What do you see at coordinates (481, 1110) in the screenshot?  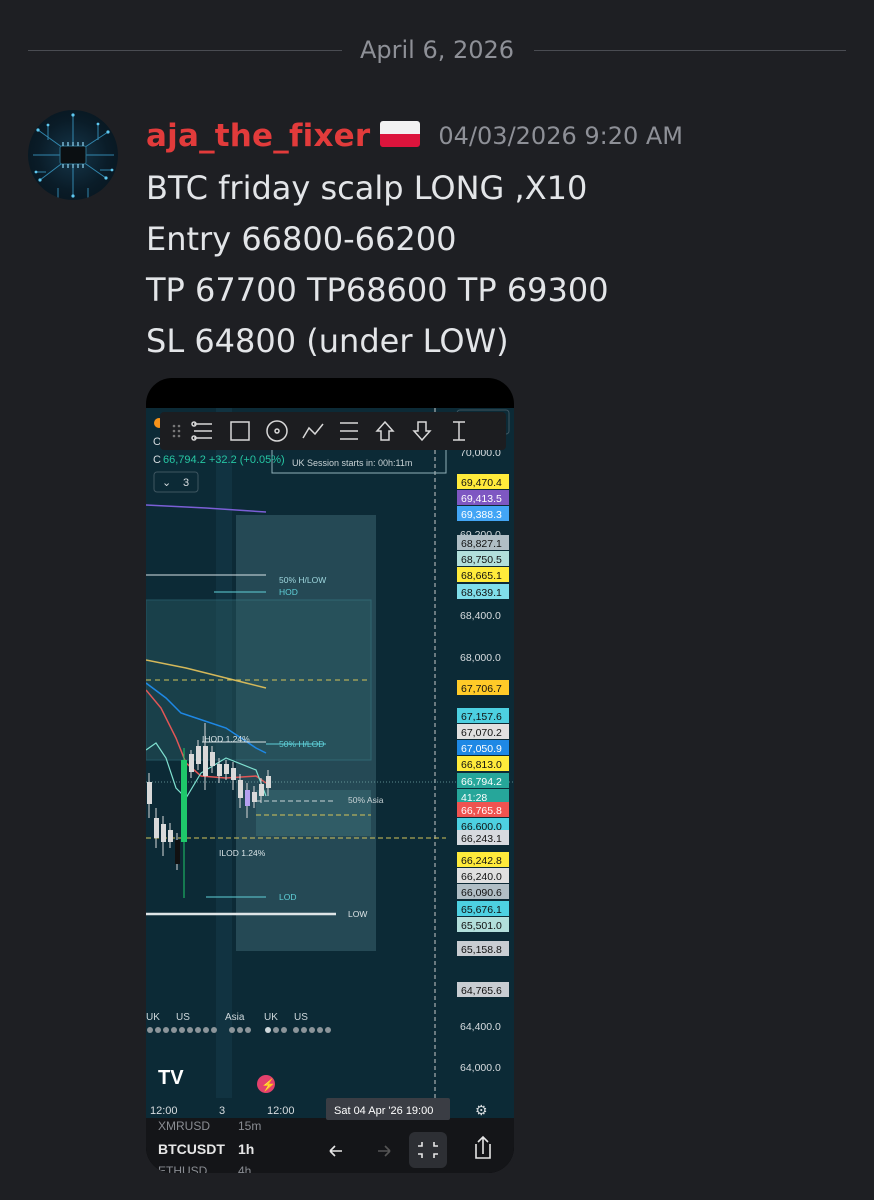 I see `settings-gear-icon: ⚙` at bounding box center [481, 1110].